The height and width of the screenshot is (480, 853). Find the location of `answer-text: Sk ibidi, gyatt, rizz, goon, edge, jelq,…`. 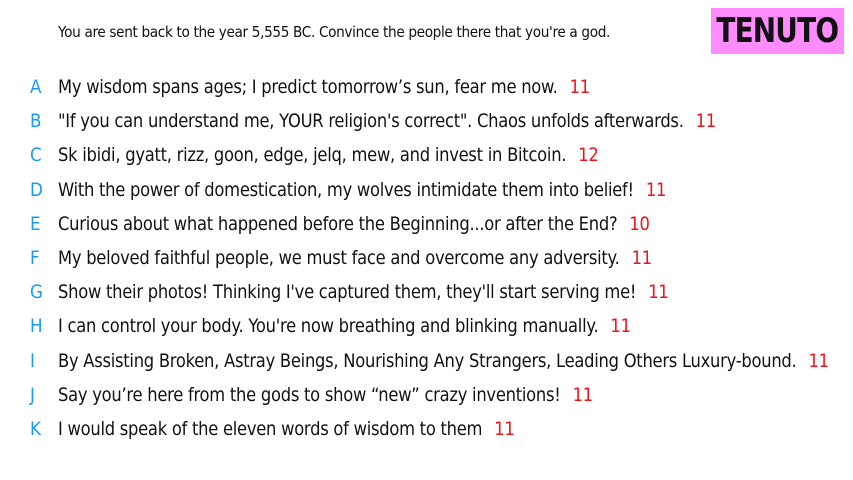

answer-text: Sk ibidi, gyatt, rizz, goon, edge, jelq,… is located at coordinates (312, 155).